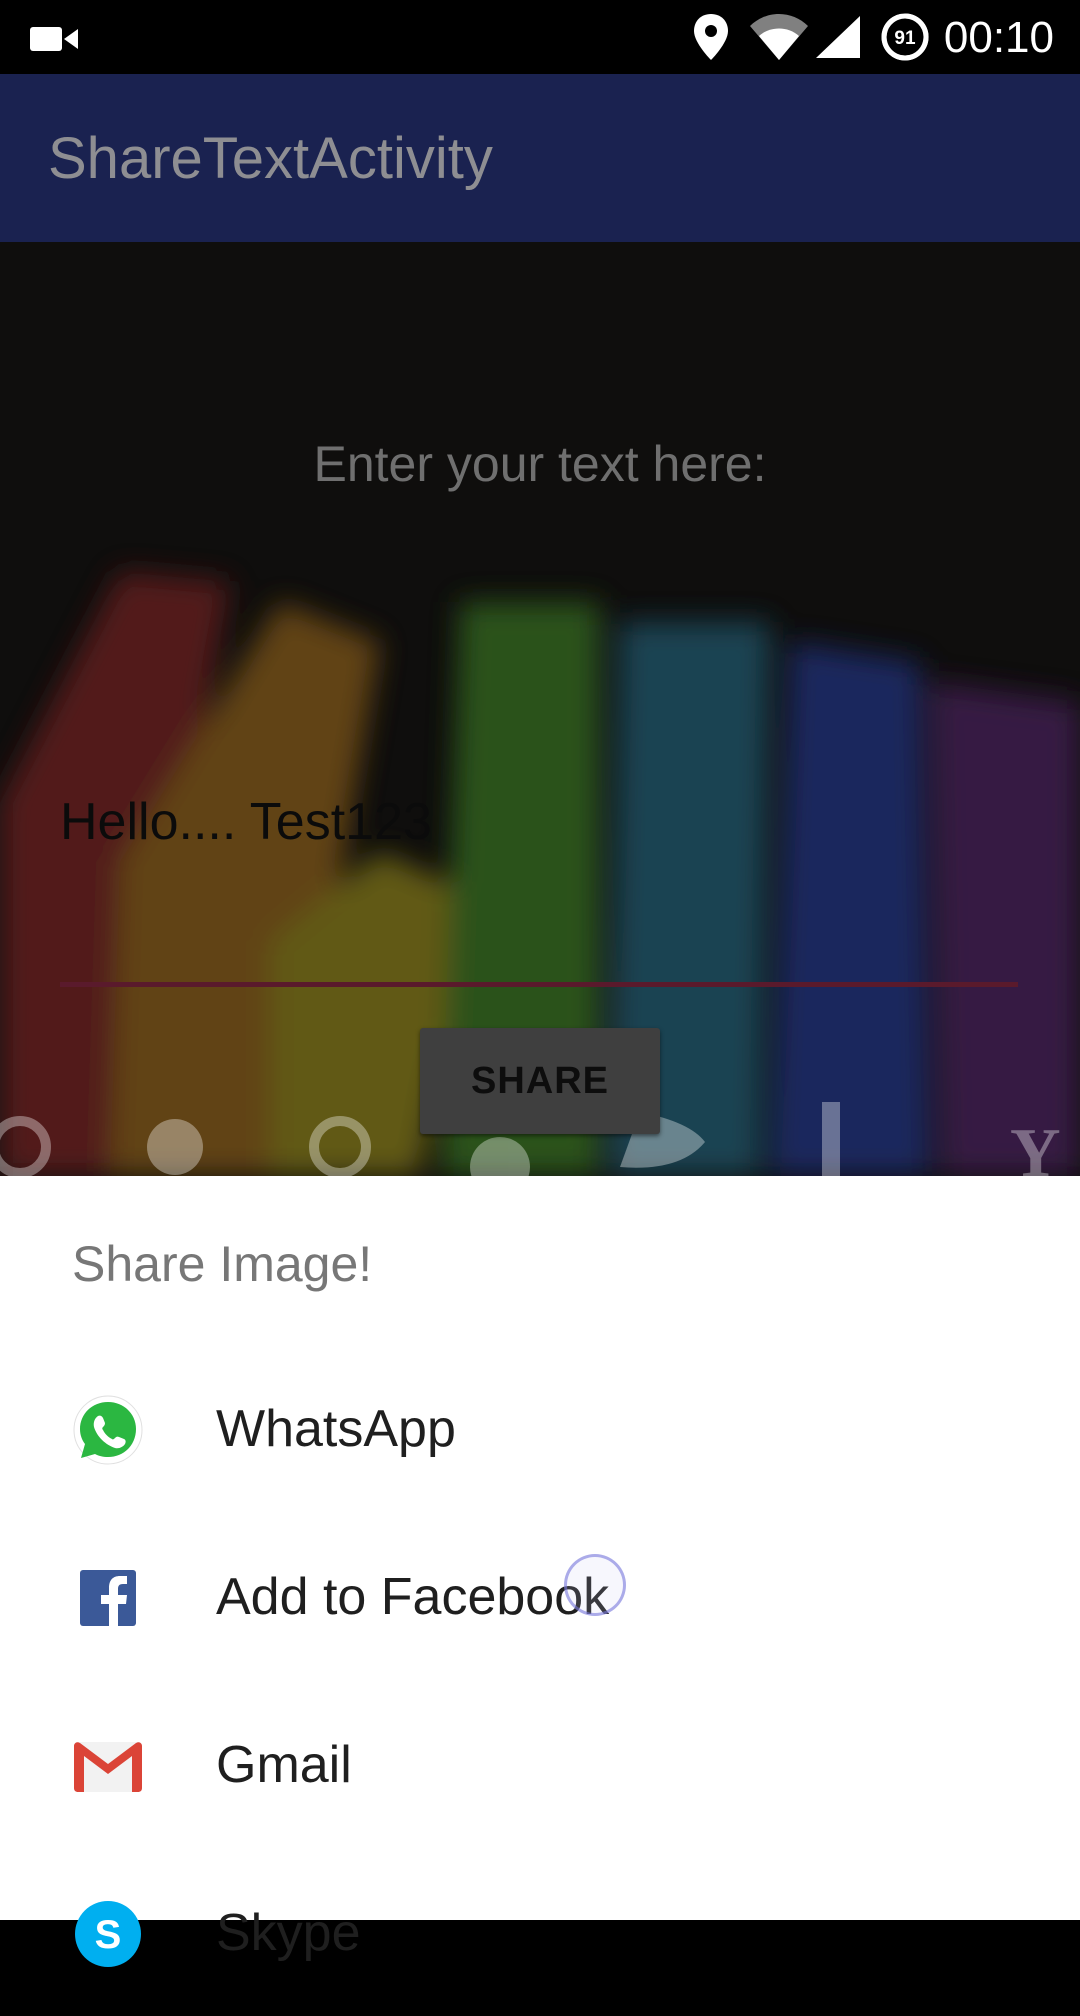 This screenshot has width=1080, height=2016. I want to click on wifi-icon, so click(779, 39).